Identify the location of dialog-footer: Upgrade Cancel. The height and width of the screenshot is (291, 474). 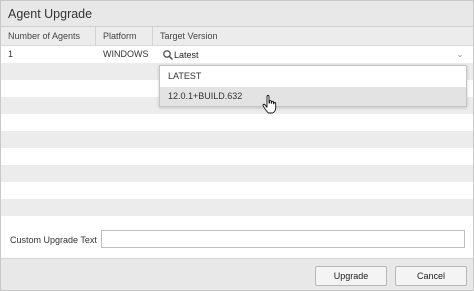
(237, 274).